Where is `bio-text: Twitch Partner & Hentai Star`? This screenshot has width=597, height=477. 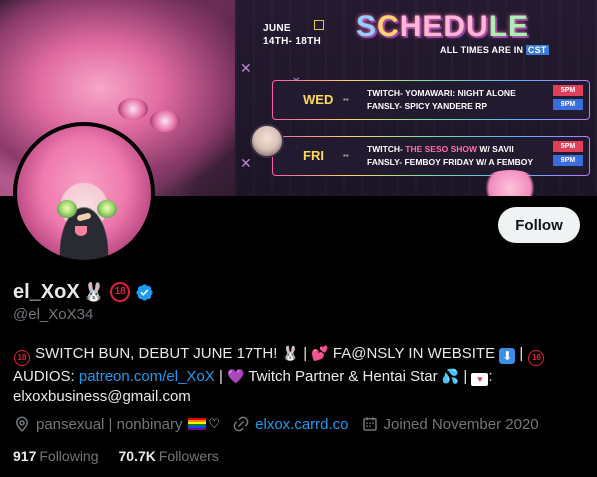 bio-text: Twitch Partner & Hentai Star is located at coordinates (343, 376).